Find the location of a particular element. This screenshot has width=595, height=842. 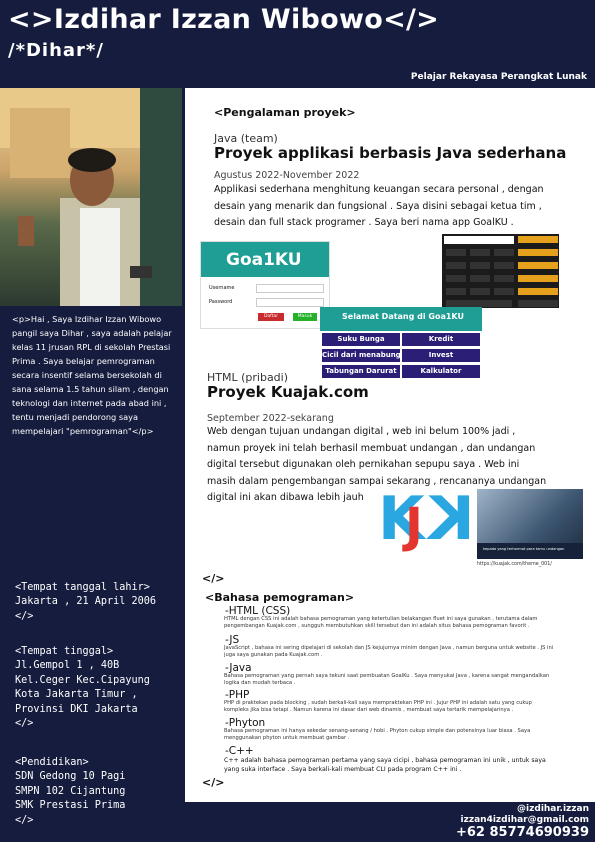

username-label: Username is located at coordinates (222, 288).